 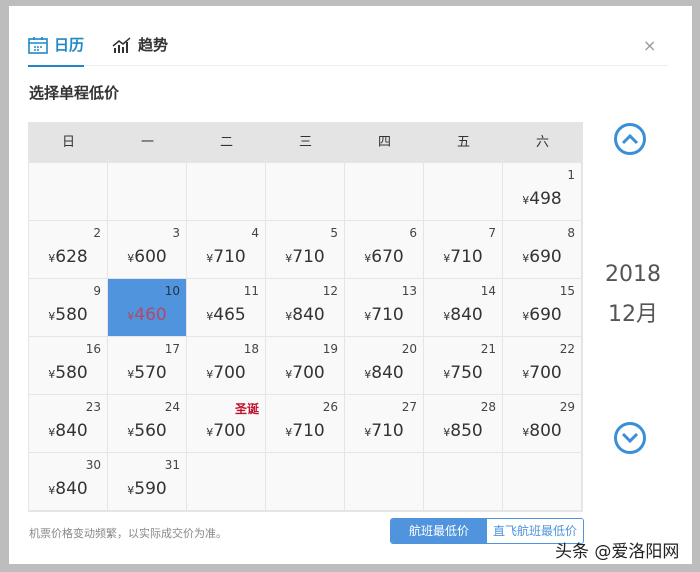 What do you see at coordinates (172, 407) in the screenshot?
I see `day-number: 24` at bounding box center [172, 407].